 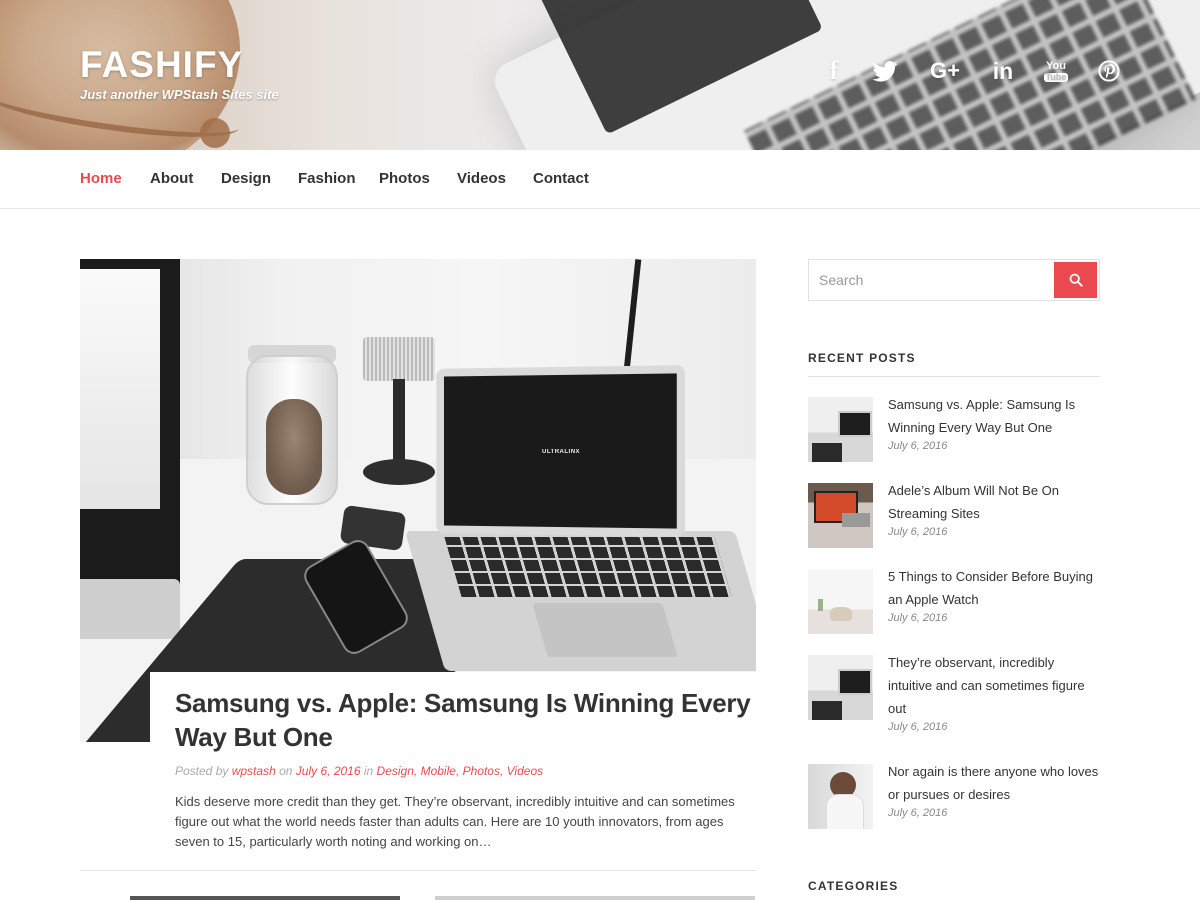 What do you see at coordinates (853, 886) in the screenshot?
I see `categories-title: CATEGORIES` at bounding box center [853, 886].